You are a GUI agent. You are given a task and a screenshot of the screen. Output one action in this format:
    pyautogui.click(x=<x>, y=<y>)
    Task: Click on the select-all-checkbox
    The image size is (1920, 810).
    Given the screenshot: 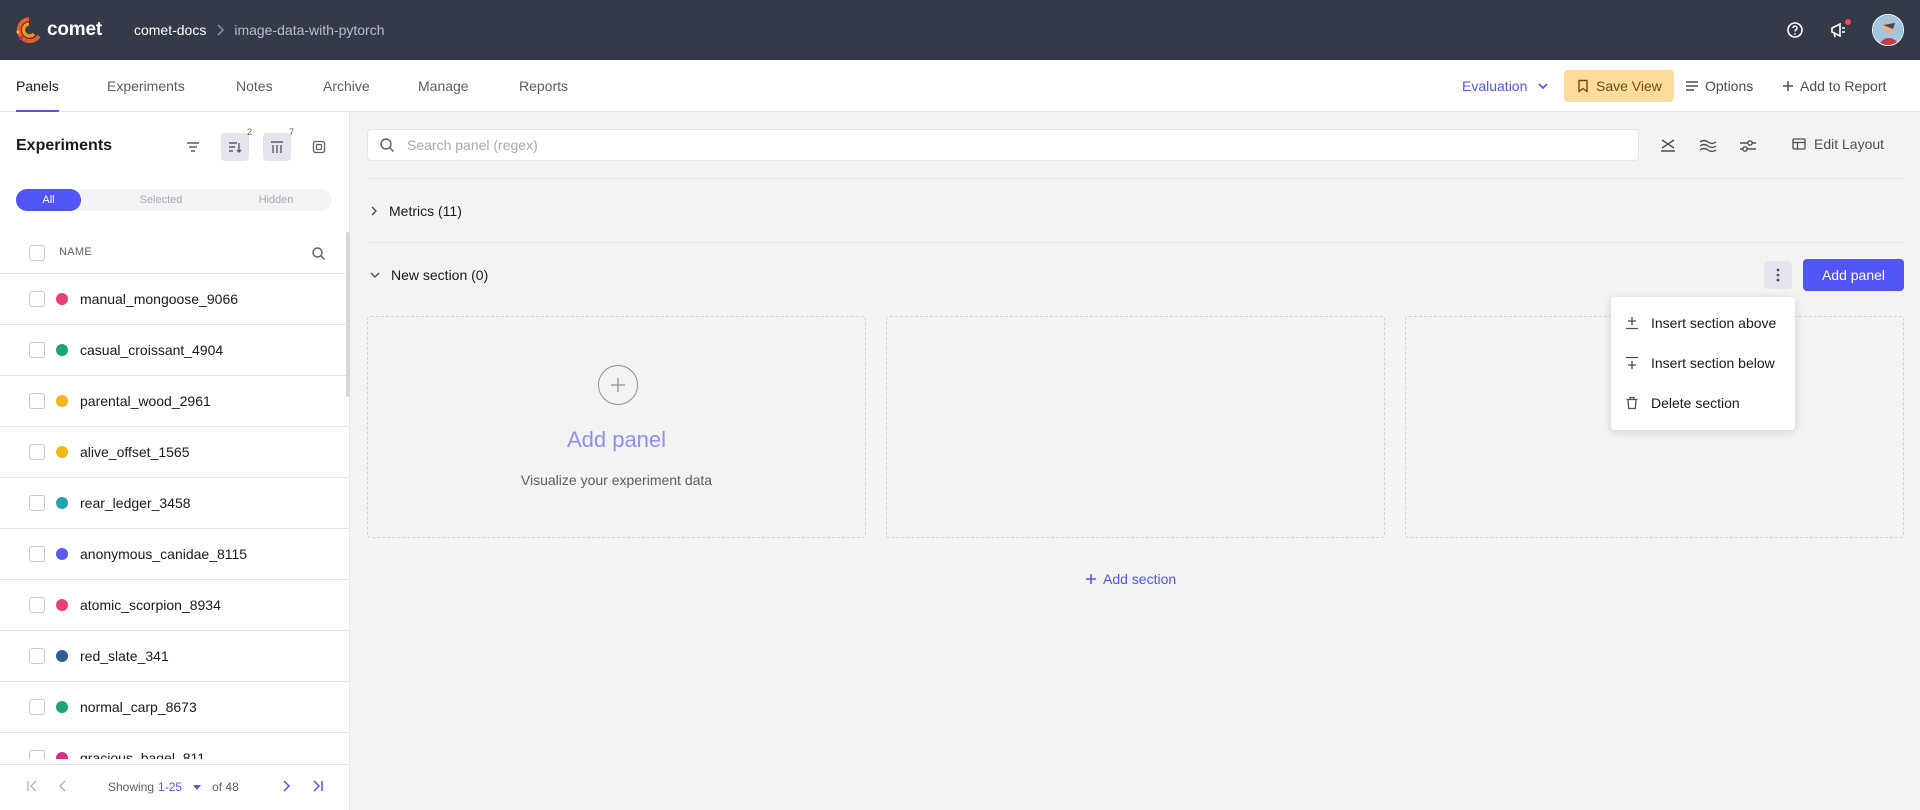 What is the action you would take?
    pyautogui.click(x=37, y=253)
    